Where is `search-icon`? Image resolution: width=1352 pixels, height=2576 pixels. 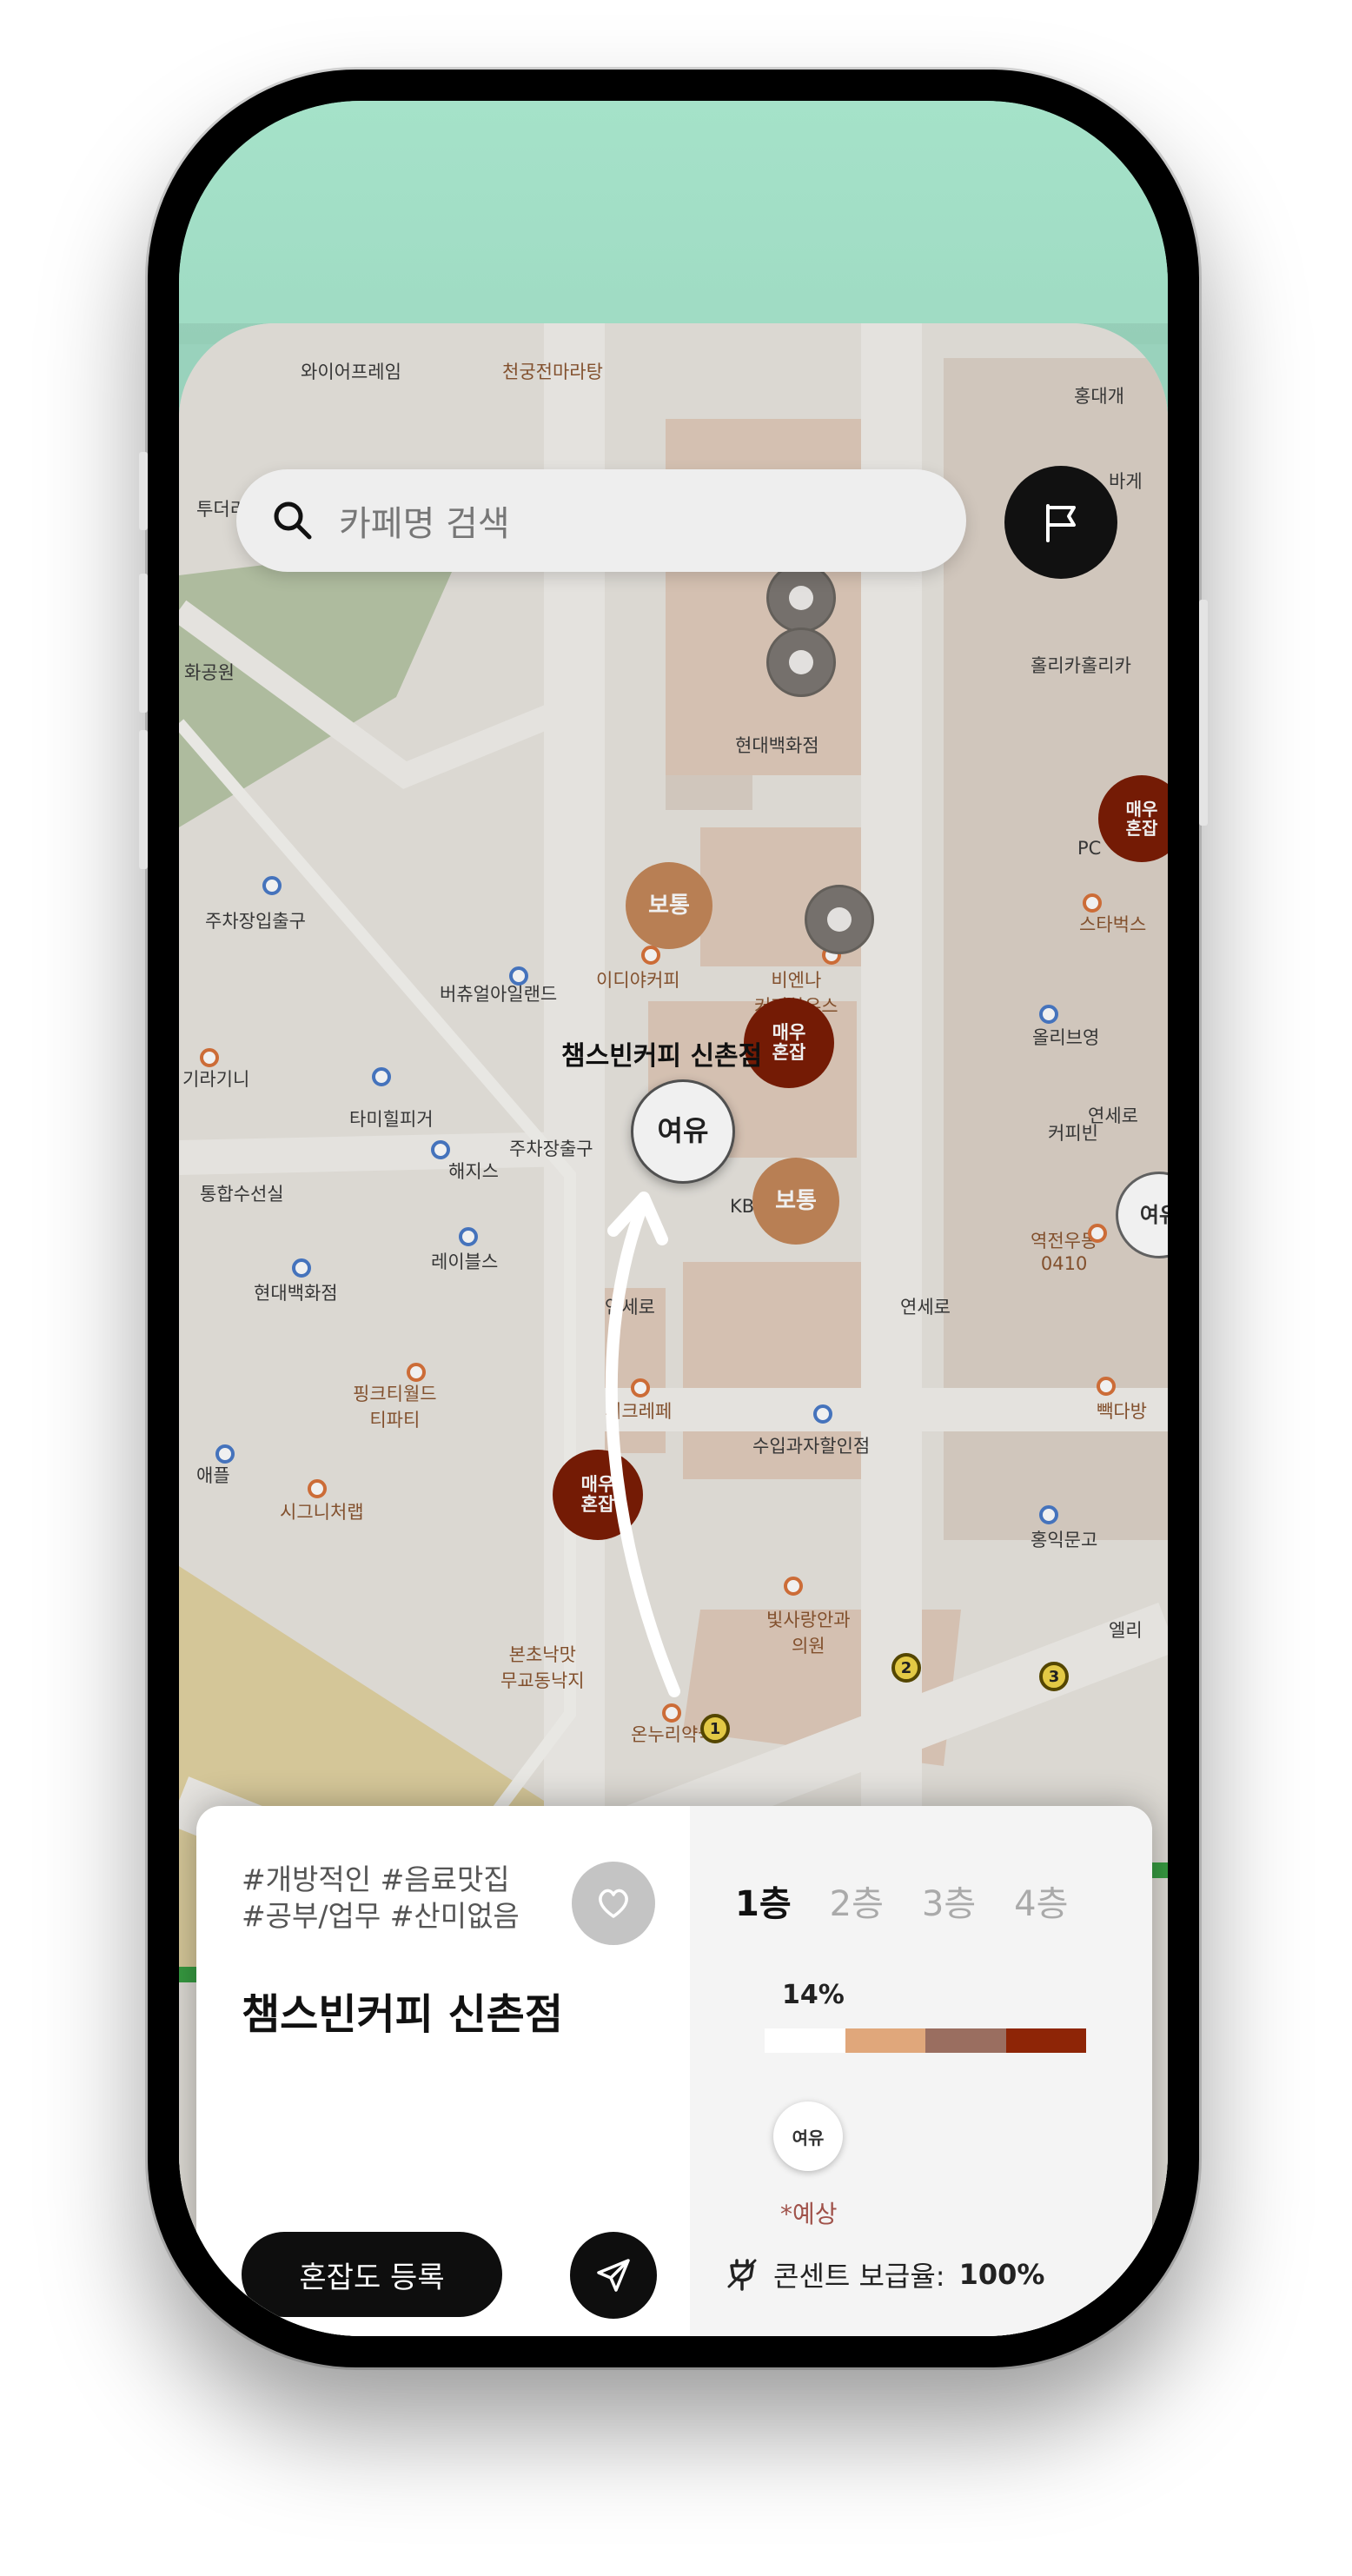
search-icon is located at coordinates (293, 520).